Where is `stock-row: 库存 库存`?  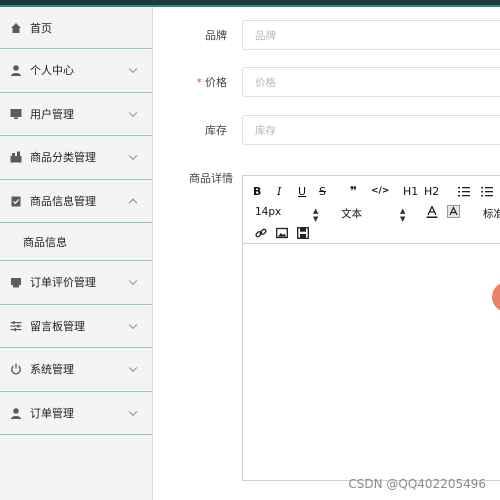 stock-row: 库存 库存 is located at coordinates (326, 130).